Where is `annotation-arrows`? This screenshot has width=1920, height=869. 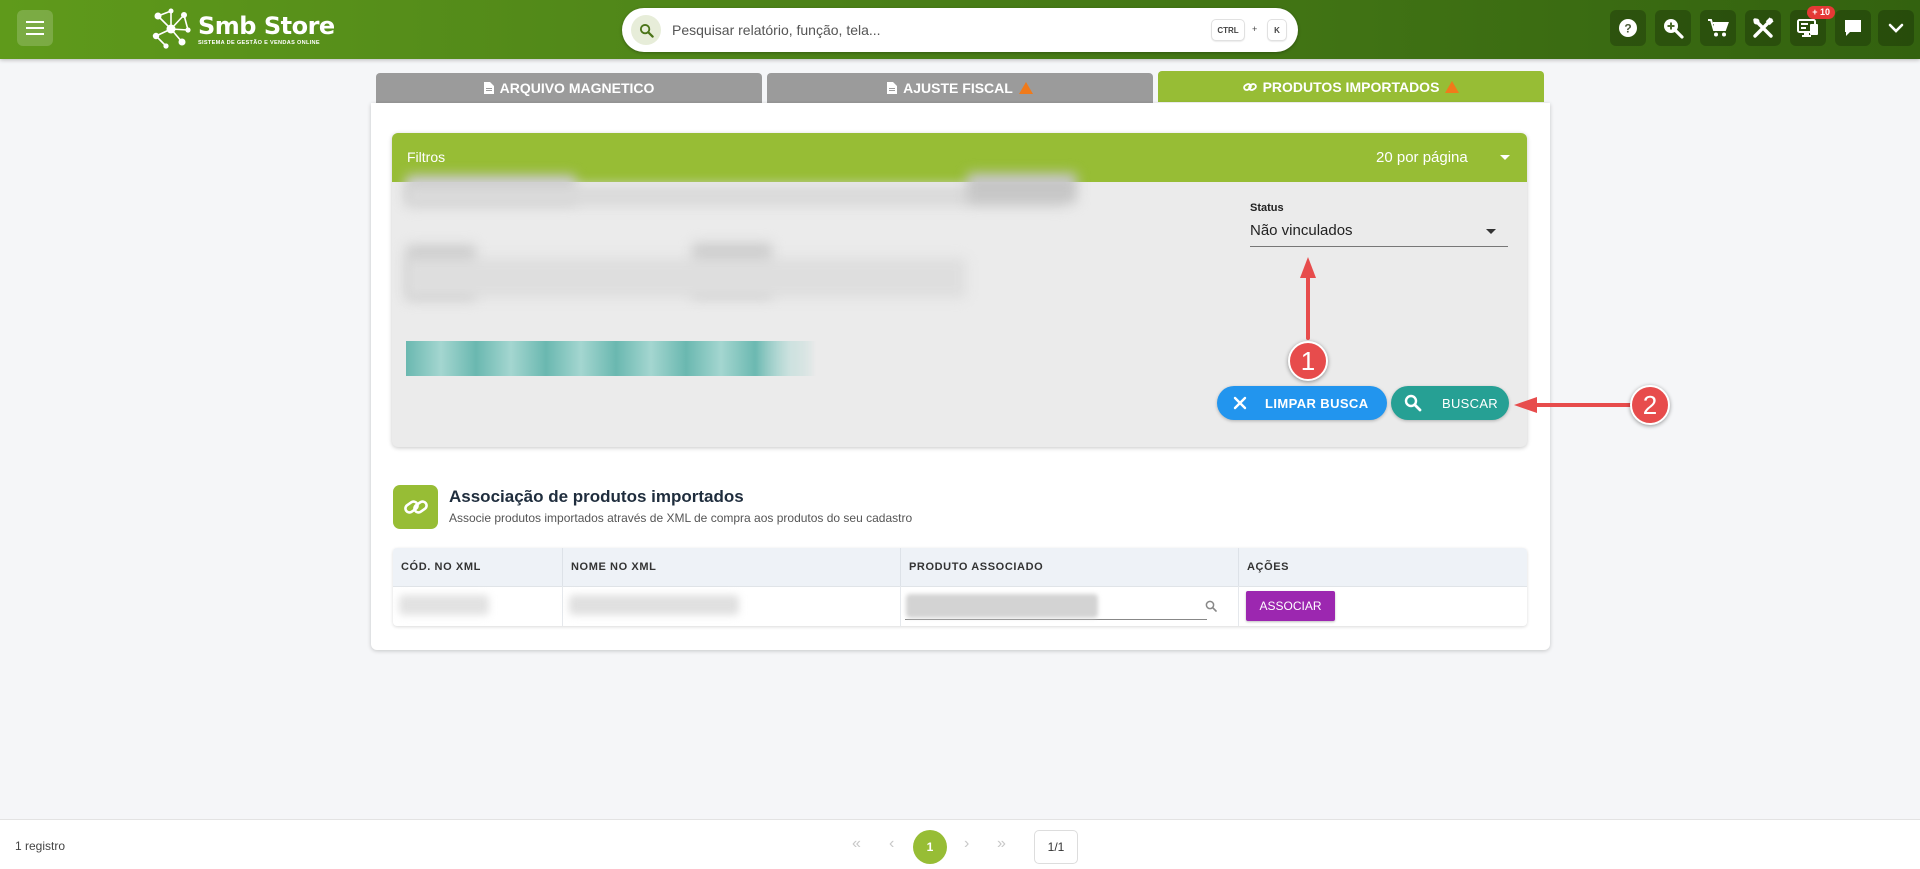 annotation-arrows is located at coordinates (1466, 335).